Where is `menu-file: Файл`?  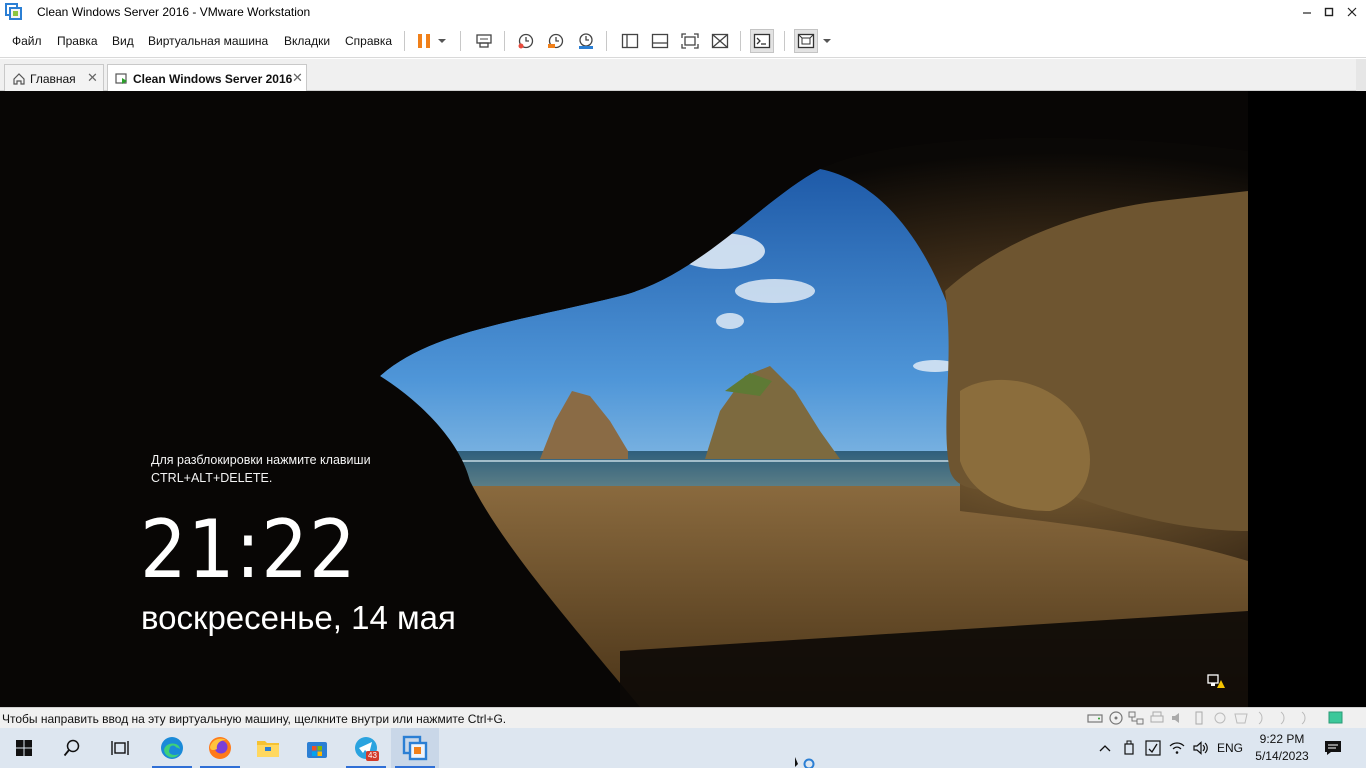 menu-file: Файл is located at coordinates (27, 41).